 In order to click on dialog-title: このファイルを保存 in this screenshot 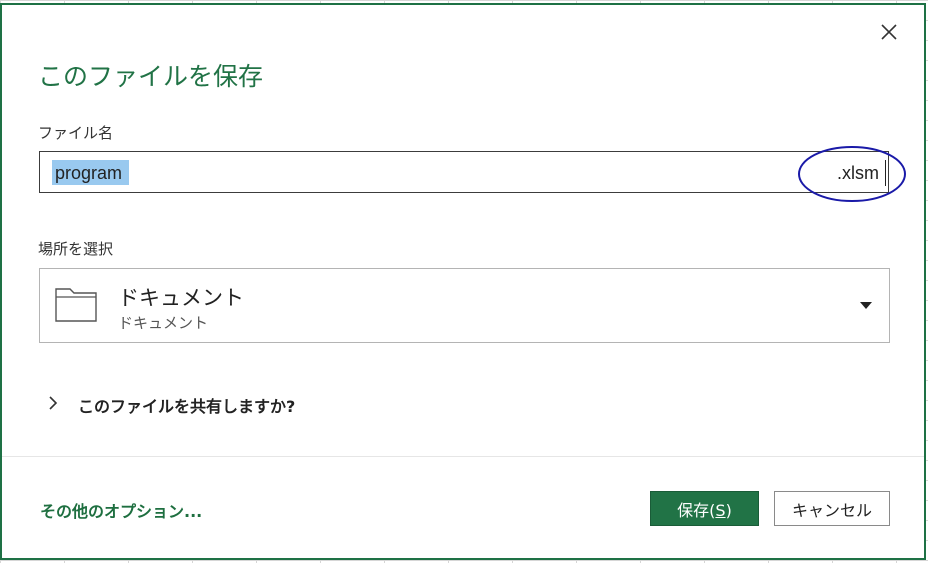, I will do `click(151, 76)`.